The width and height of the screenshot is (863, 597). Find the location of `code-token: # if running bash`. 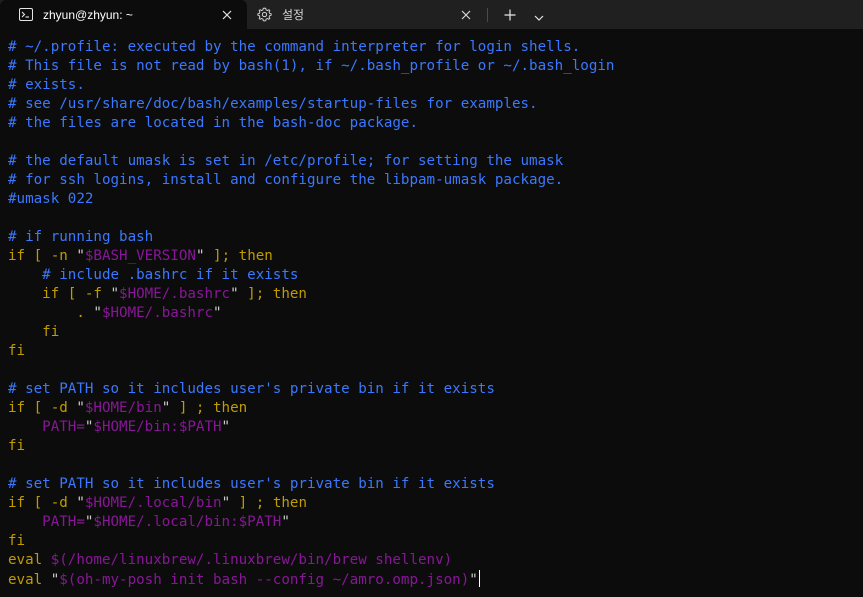

code-token: # if running bash is located at coordinates (81, 237).